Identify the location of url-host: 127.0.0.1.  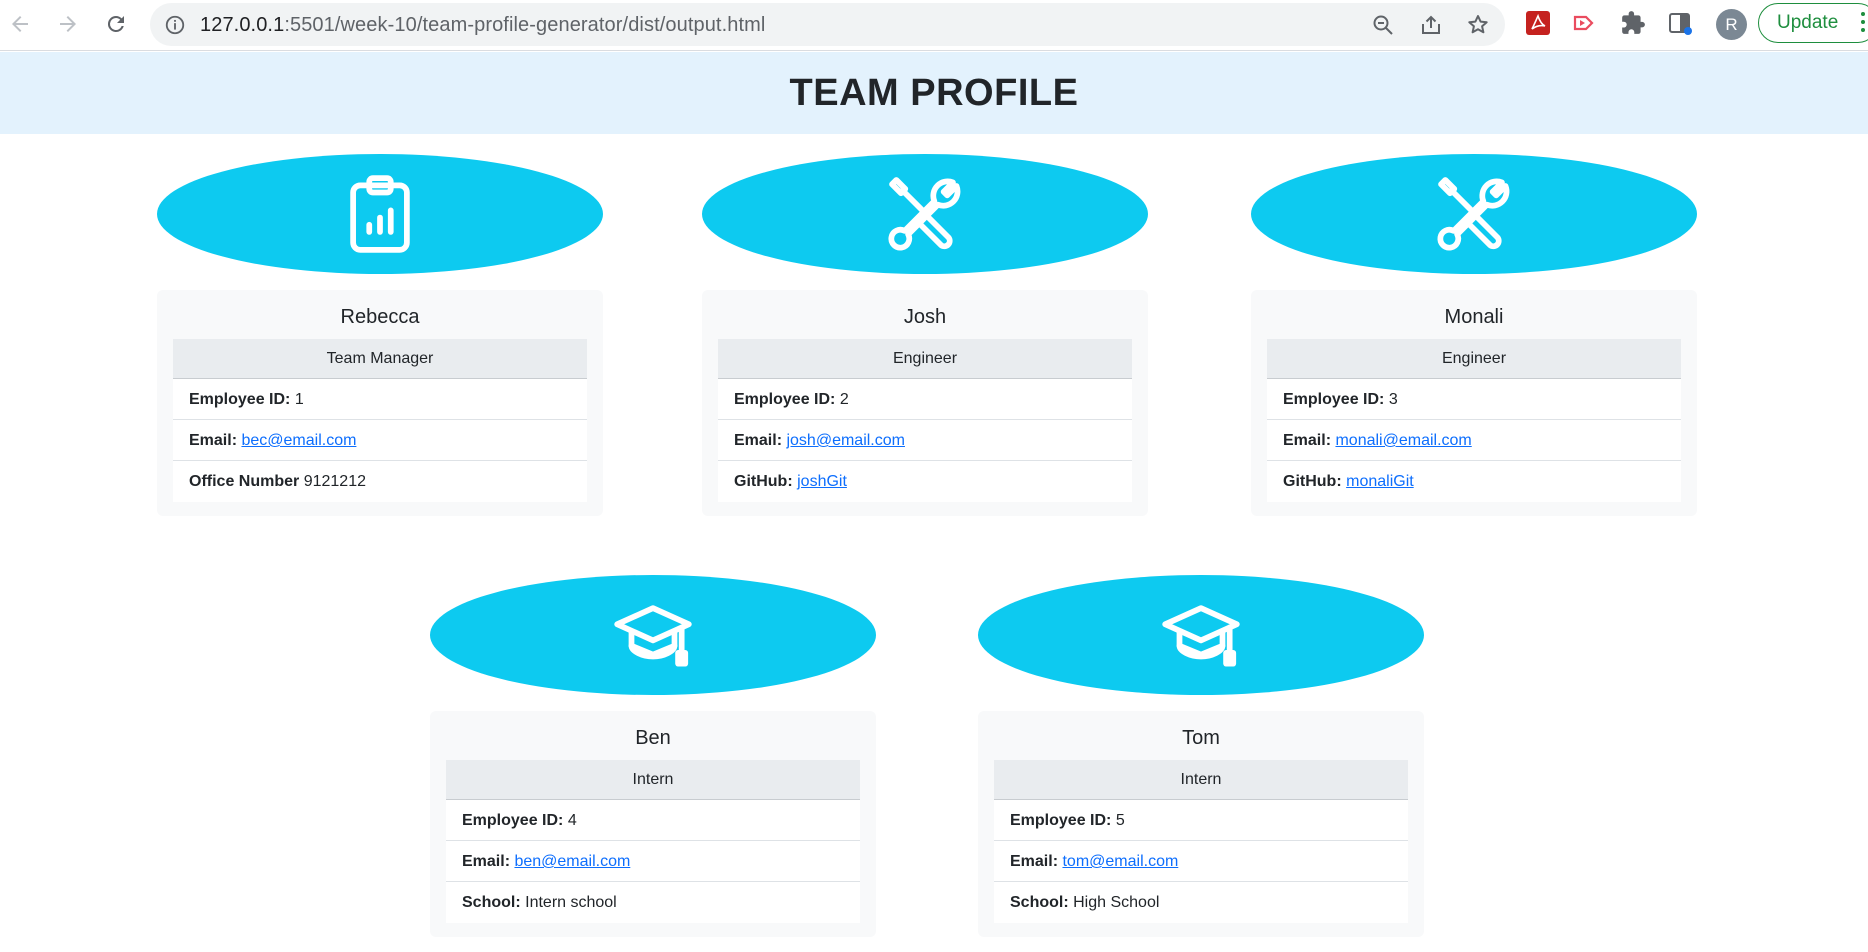
(242, 25).